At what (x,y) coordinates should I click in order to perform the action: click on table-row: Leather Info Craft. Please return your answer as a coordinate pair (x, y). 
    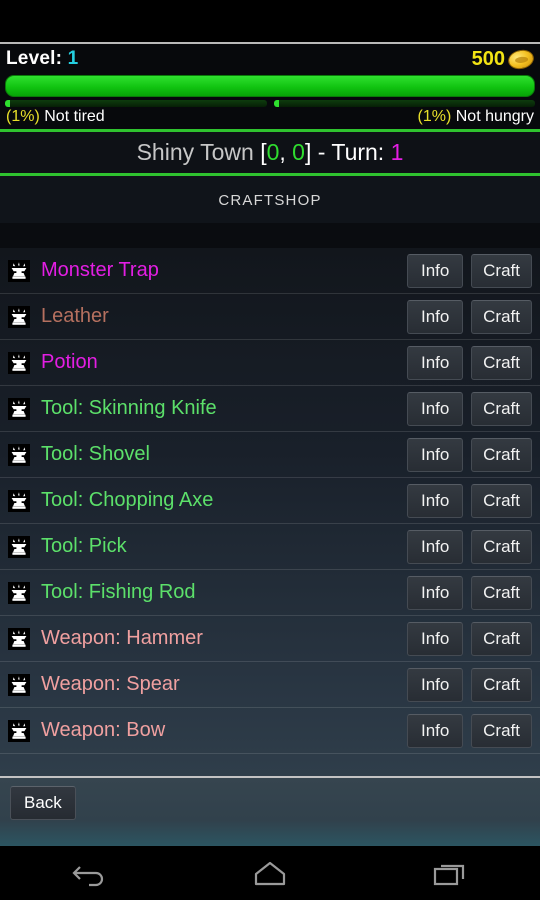
    Looking at the image, I should click on (270, 317).